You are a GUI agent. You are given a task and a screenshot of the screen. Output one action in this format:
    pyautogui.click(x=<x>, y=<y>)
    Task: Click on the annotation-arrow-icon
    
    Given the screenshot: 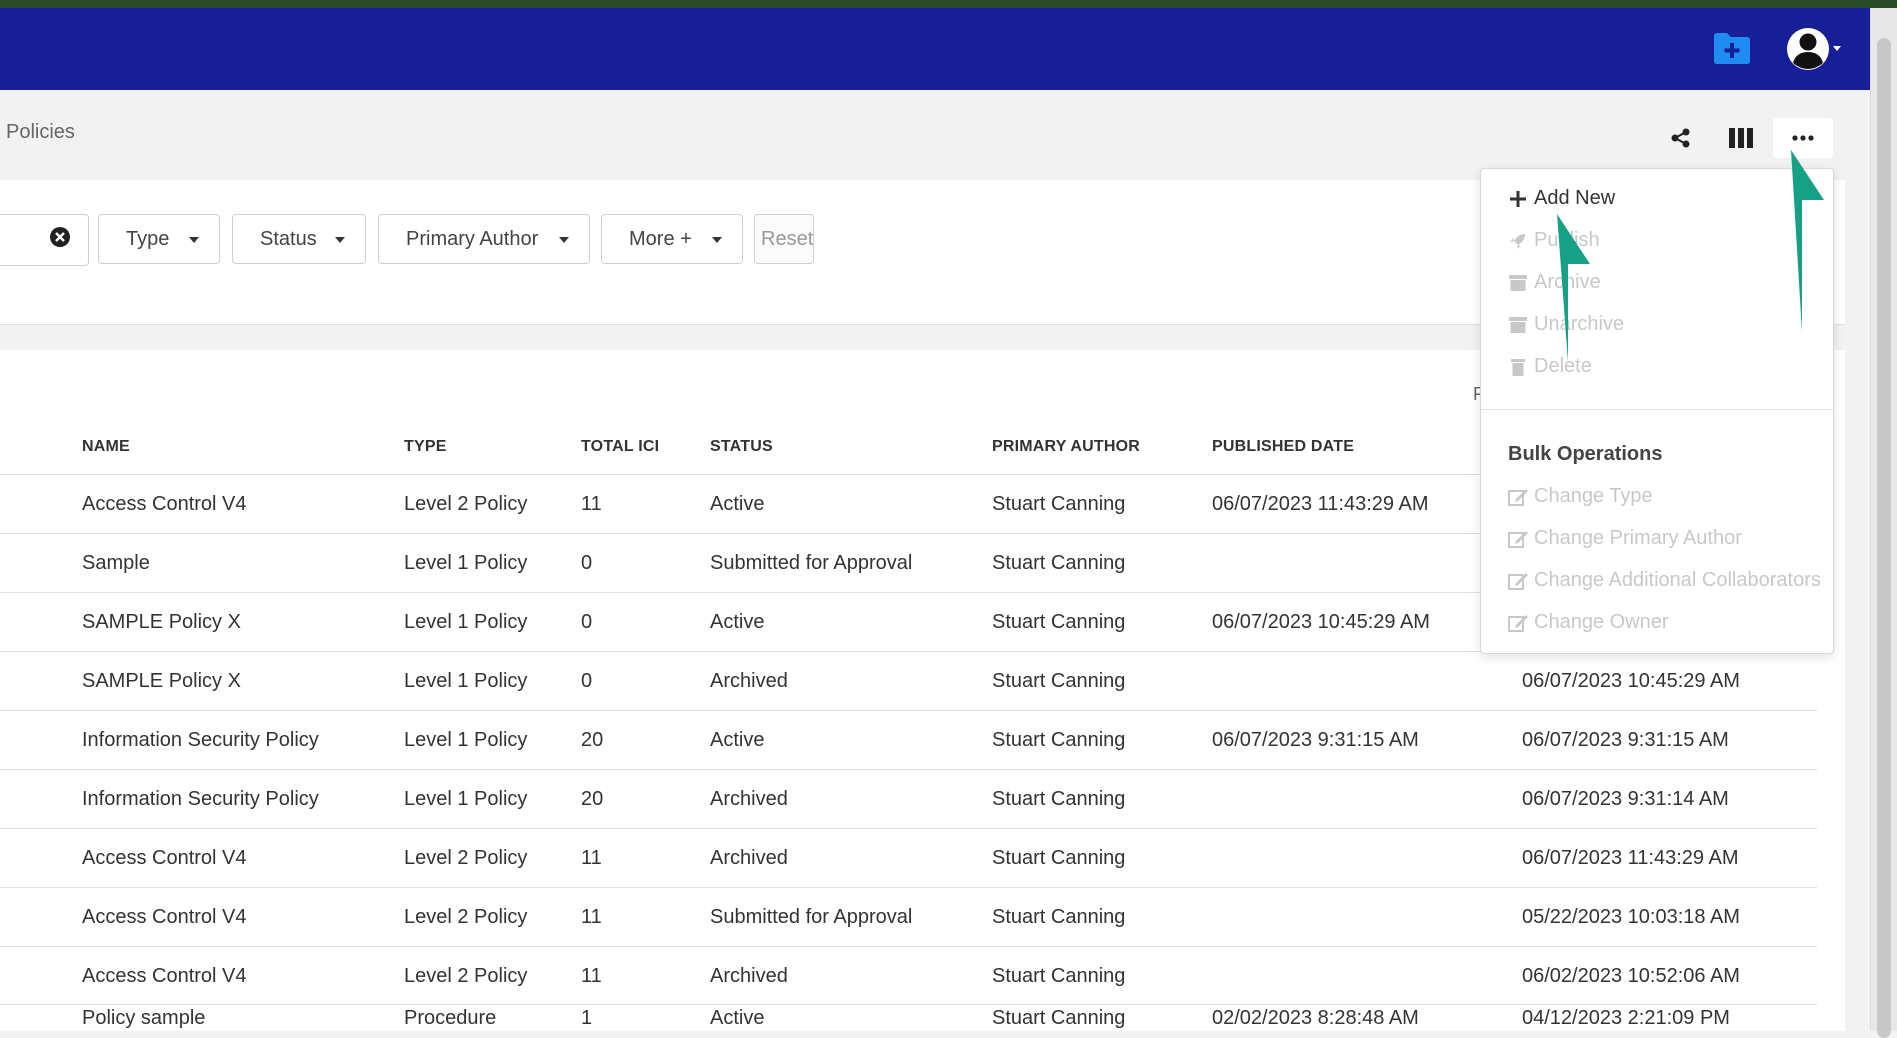 What is the action you would take?
    pyautogui.click(x=1807, y=241)
    